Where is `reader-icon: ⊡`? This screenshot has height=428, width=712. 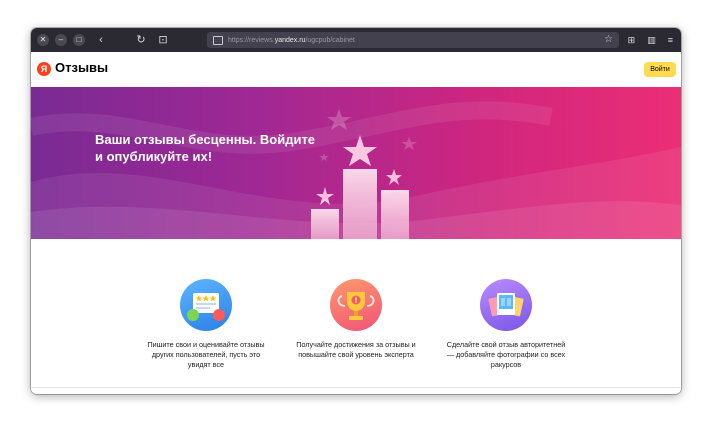 reader-icon: ⊡ is located at coordinates (163, 40).